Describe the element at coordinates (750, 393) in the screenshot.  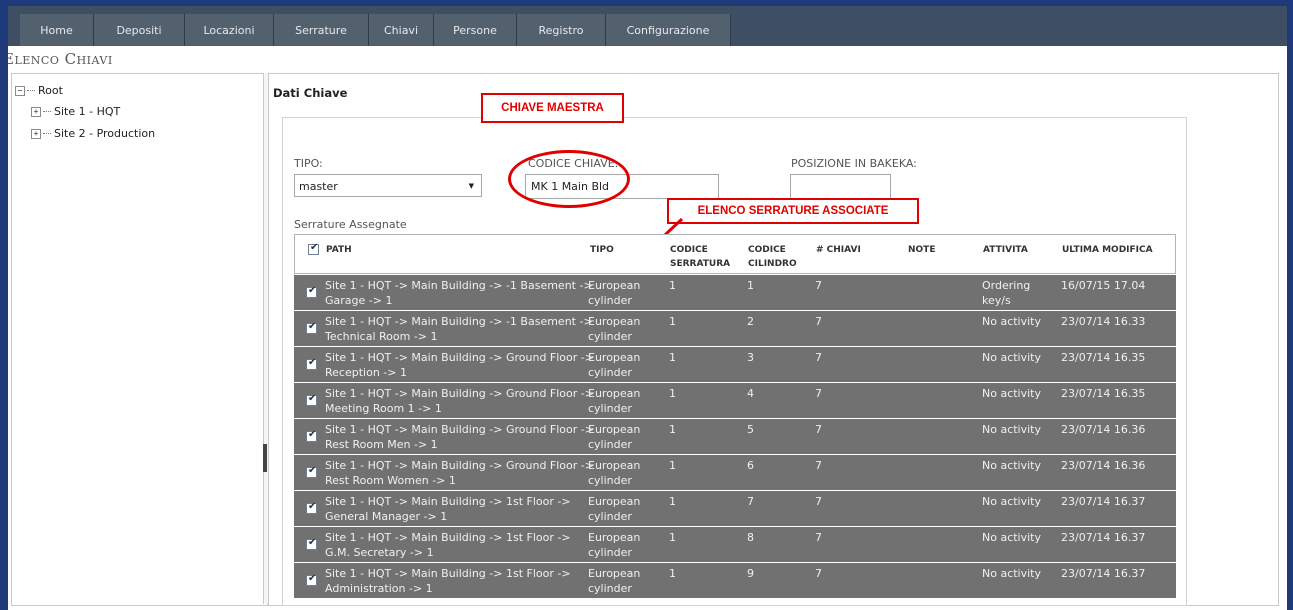
I see `cell-line: 4` at that location.